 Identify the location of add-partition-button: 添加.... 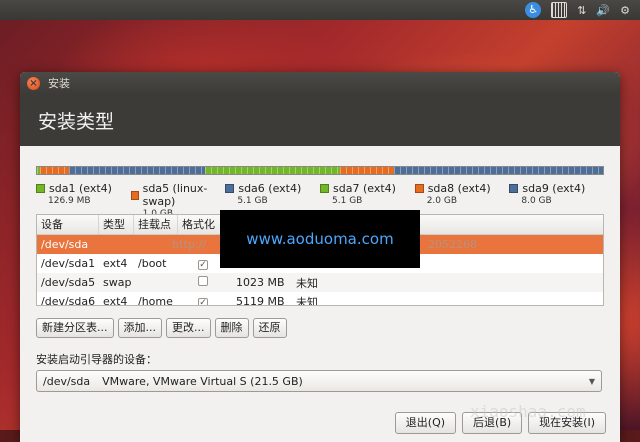
(139, 328).